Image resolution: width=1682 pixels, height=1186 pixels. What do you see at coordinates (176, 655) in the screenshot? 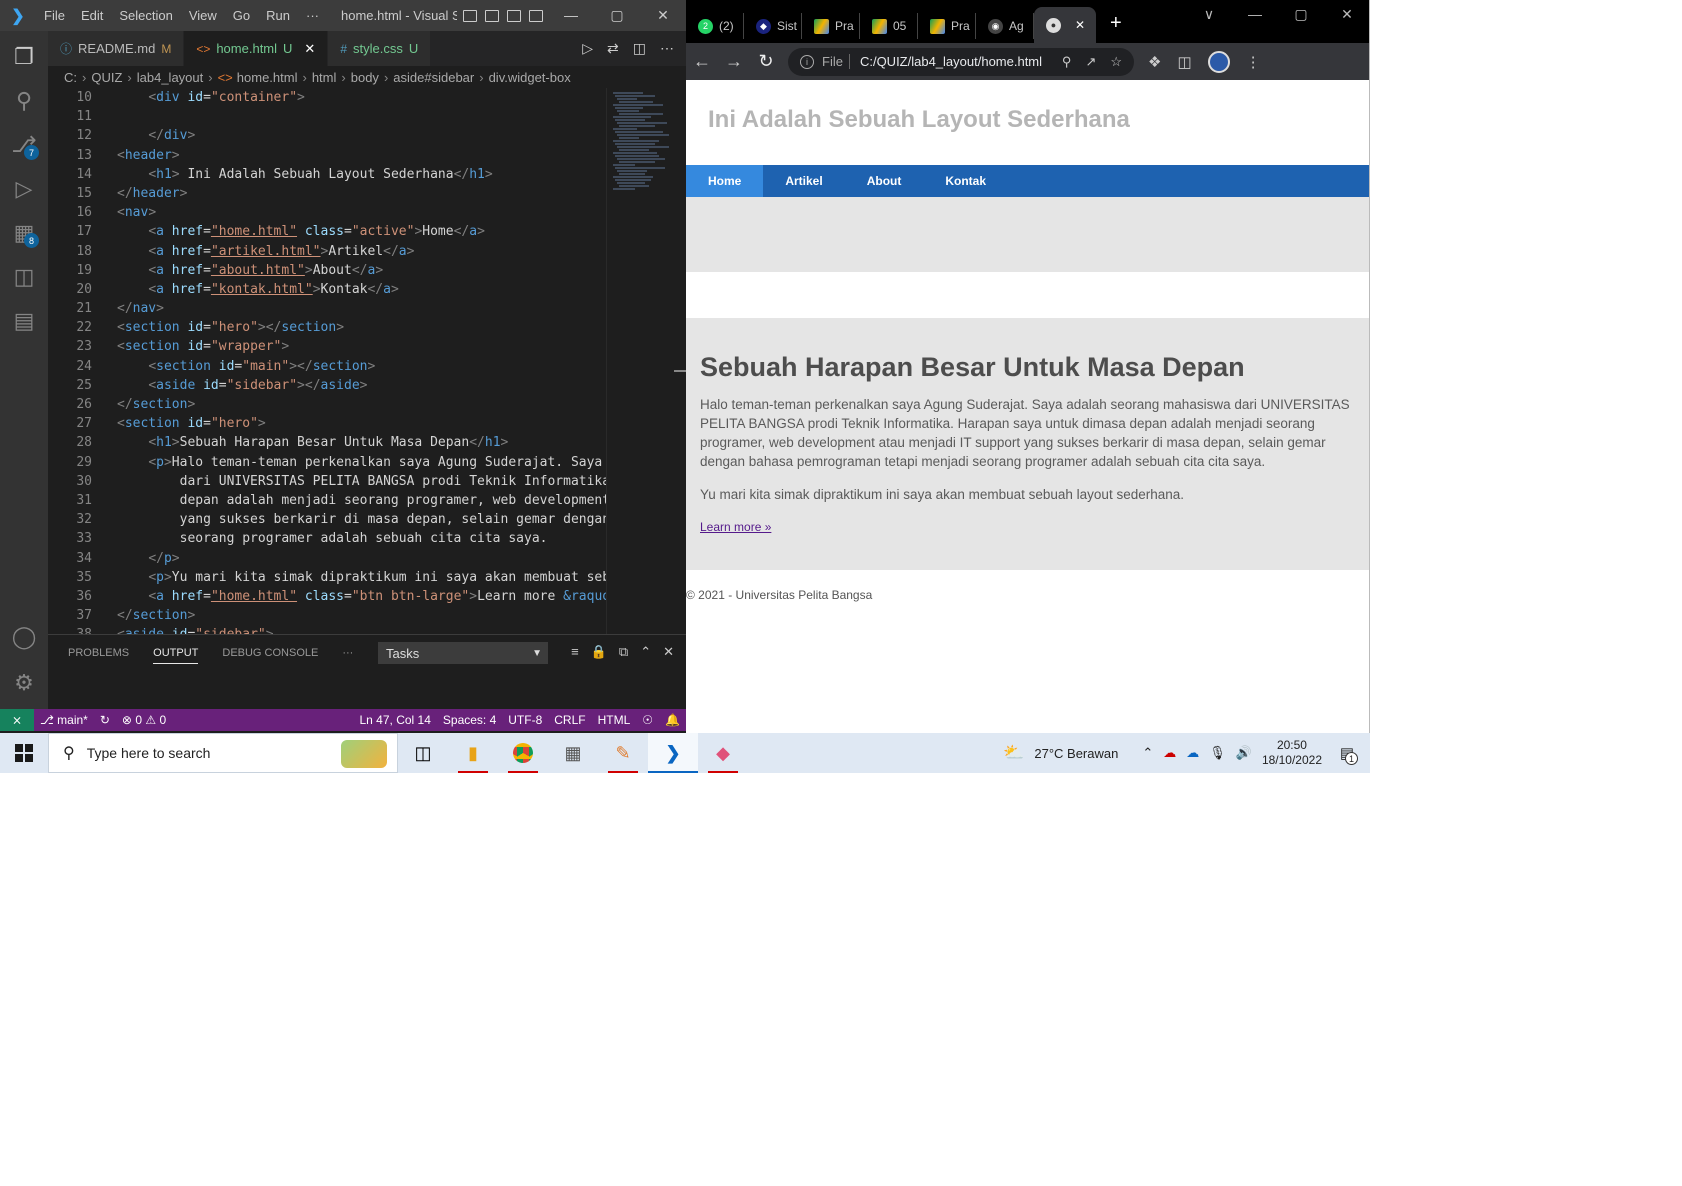
I see `tab-output: OUTPUT` at bounding box center [176, 655].